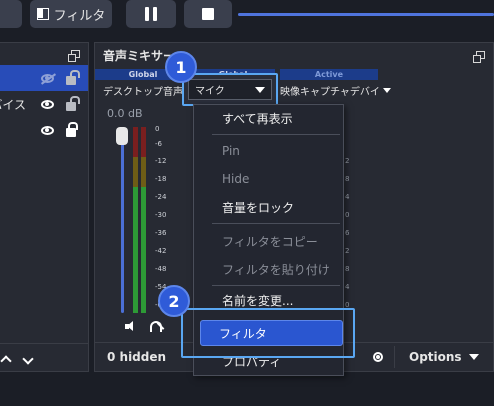 The width and height of the screenshot is (494, 406). Describe the element at coordinates (210, 91) in the screenshot. I see `mic-channel-label: マイク` at that location.